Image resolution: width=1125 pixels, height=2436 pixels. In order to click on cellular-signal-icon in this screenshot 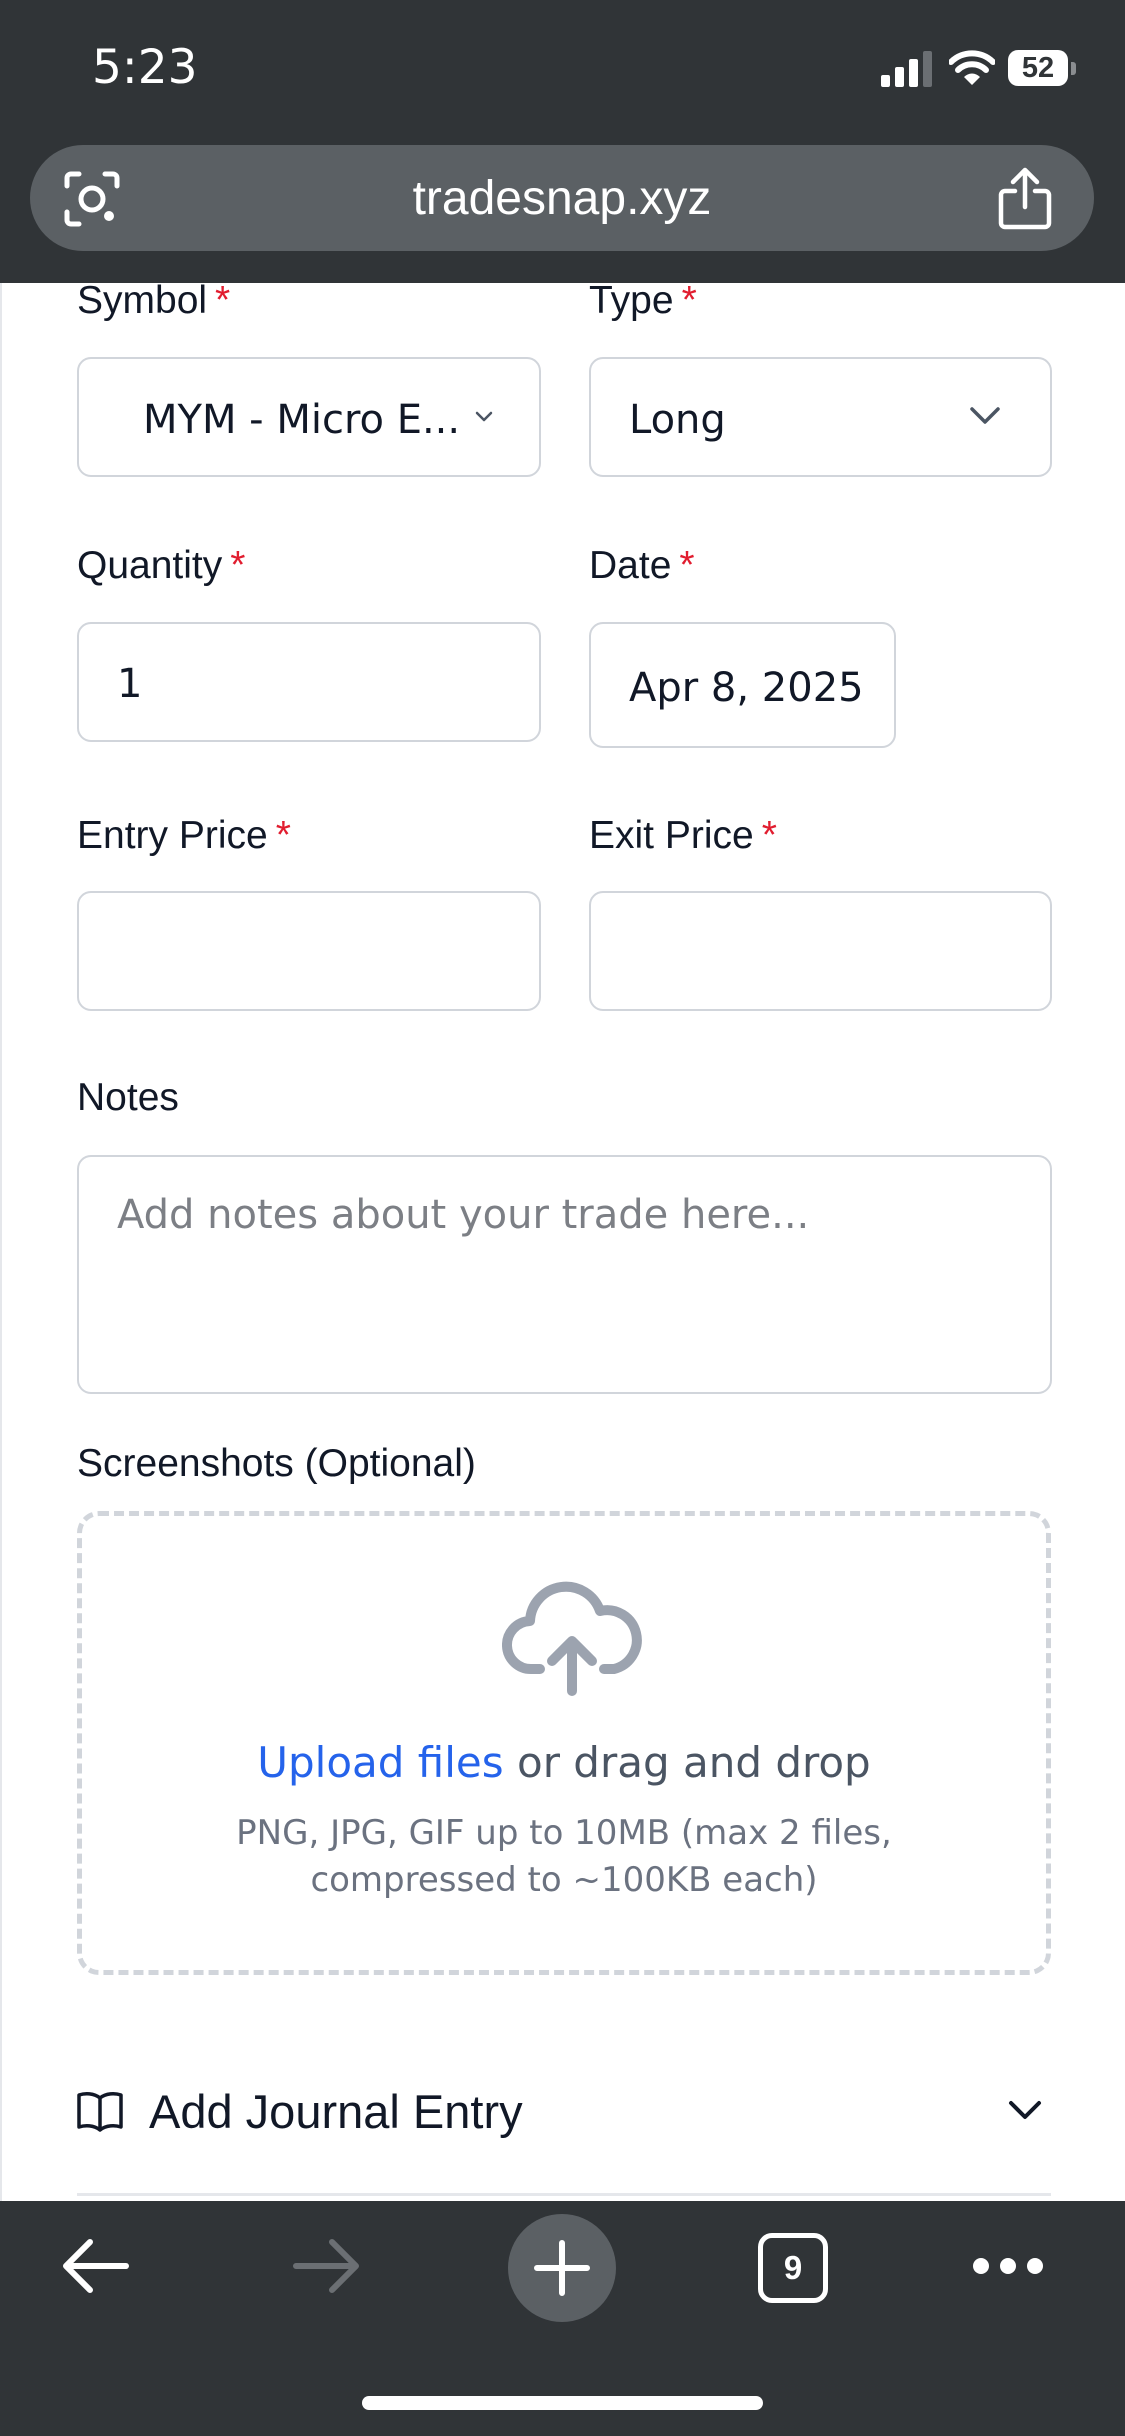, I will do `click(906, 69)`.